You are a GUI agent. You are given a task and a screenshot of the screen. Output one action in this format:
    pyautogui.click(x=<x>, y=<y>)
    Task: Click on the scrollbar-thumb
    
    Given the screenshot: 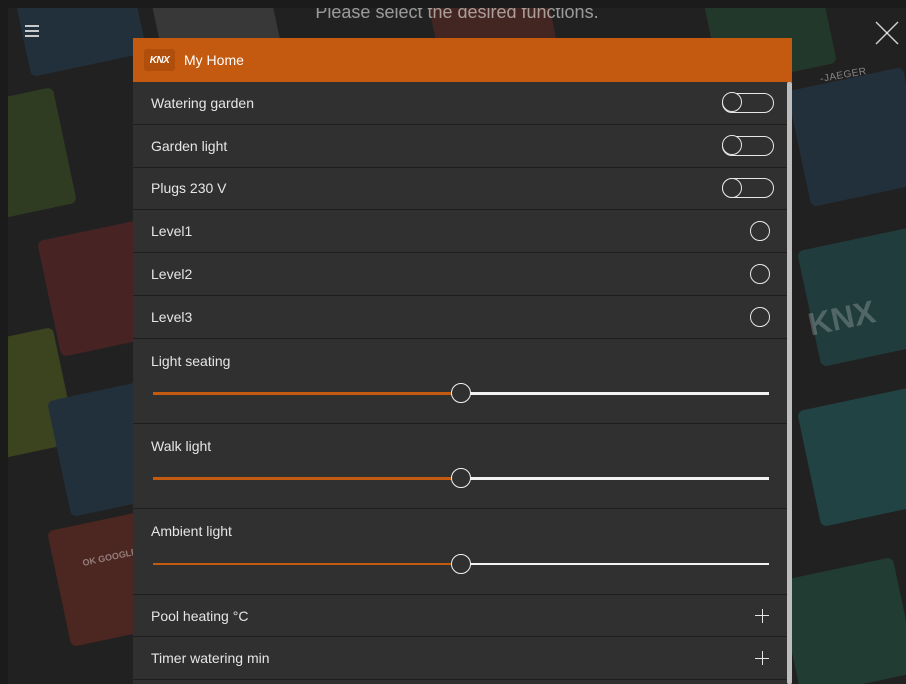 What is the action you would take?
    pyautogui.click(x=789, y=383)
    